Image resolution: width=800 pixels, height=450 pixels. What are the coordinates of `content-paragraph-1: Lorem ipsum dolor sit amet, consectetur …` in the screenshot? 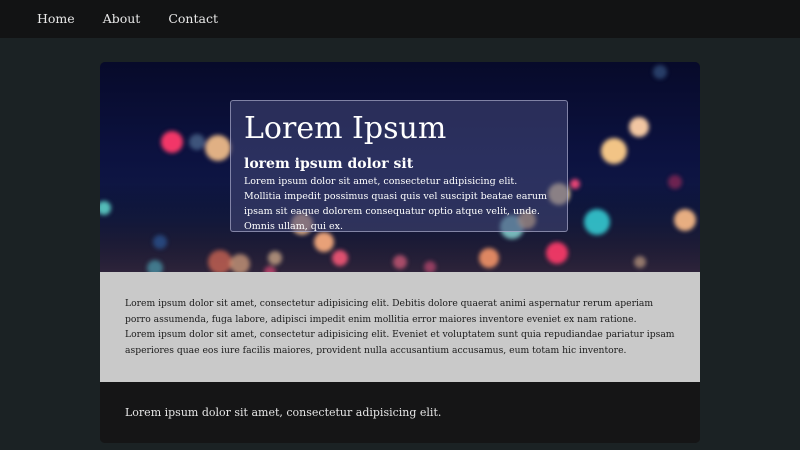 It's located at (389, 311).